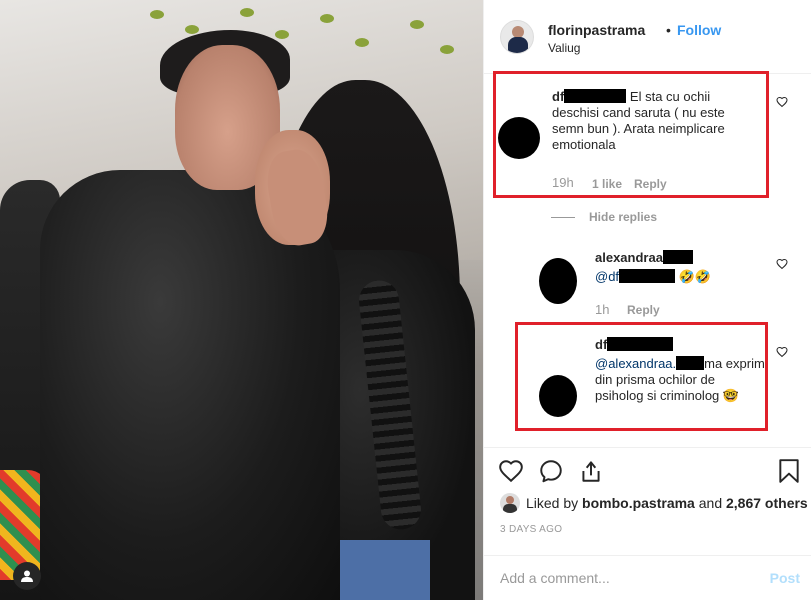 The width and height of the screenshot is (811, 600). I want to click on user-tag-icon, so click(27, 576).